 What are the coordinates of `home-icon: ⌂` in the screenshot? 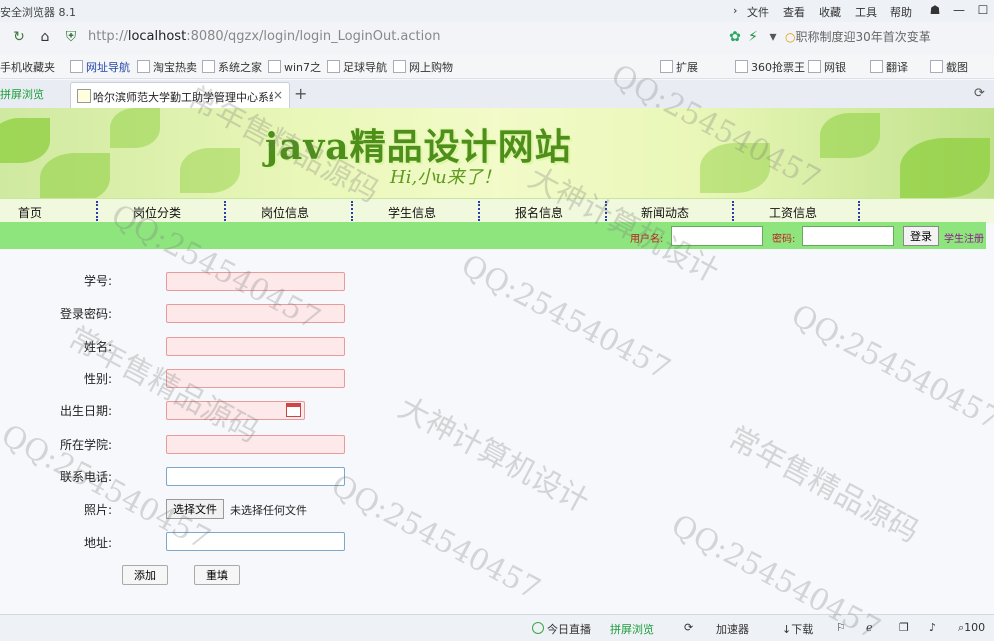 It's located at (45, 37).